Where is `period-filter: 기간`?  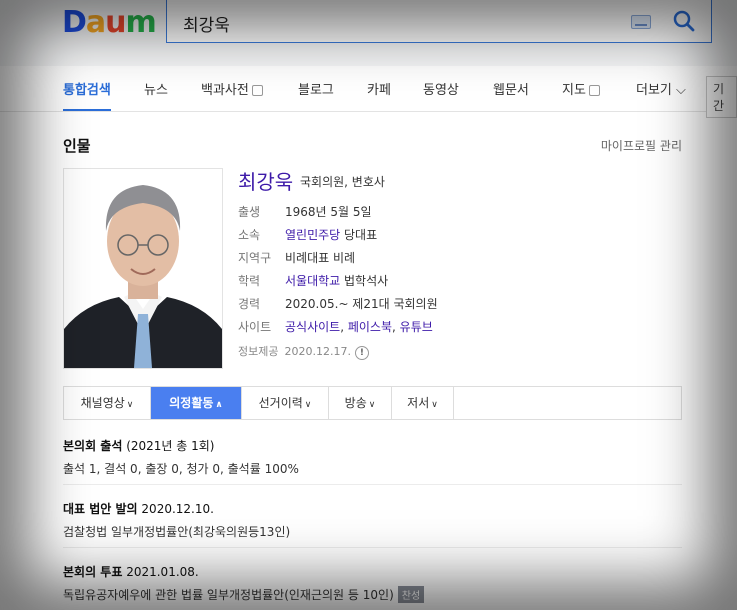 period-filter: 기간 is located at coordinates (721, 97).